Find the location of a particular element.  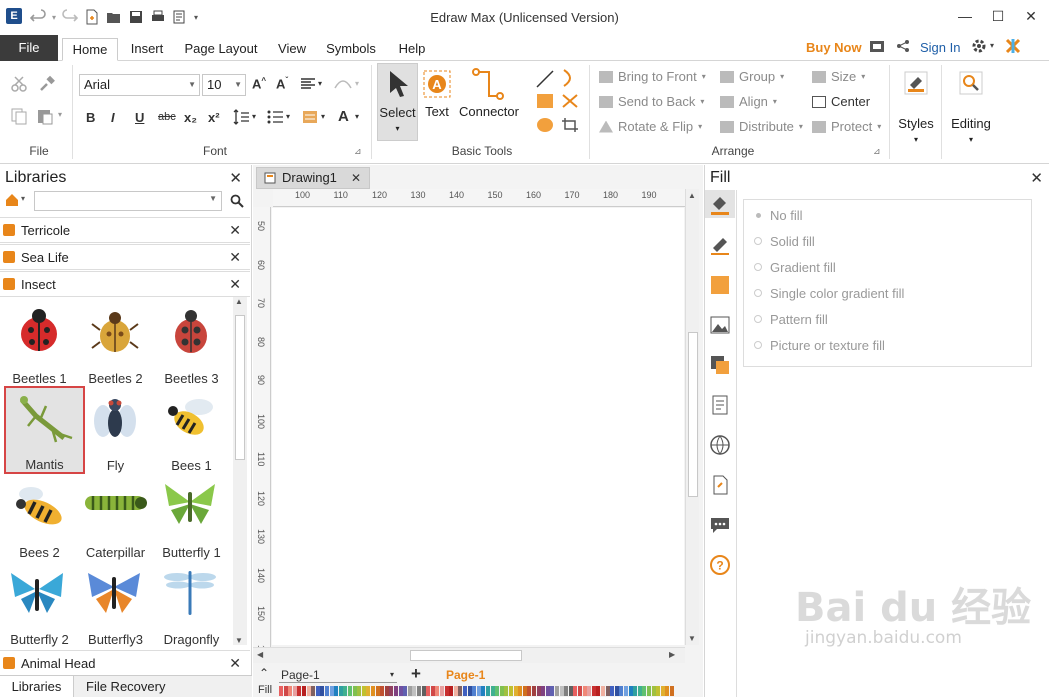

subscript-button: x₂ is located at coordinates (190, 117).